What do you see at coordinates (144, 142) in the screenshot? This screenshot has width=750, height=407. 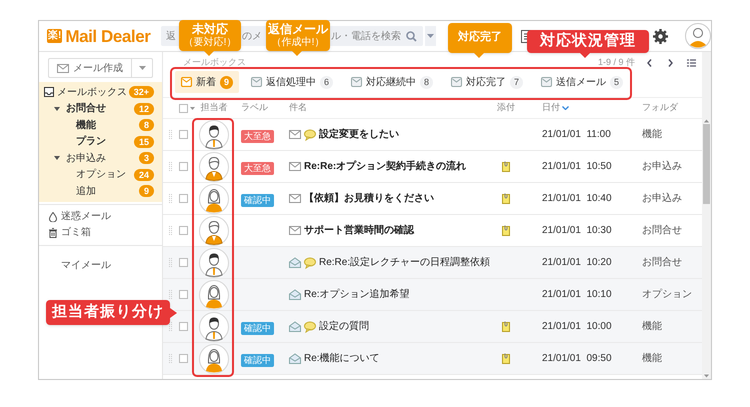 I see `count-badge: 15` at bounding box center [144, 142].